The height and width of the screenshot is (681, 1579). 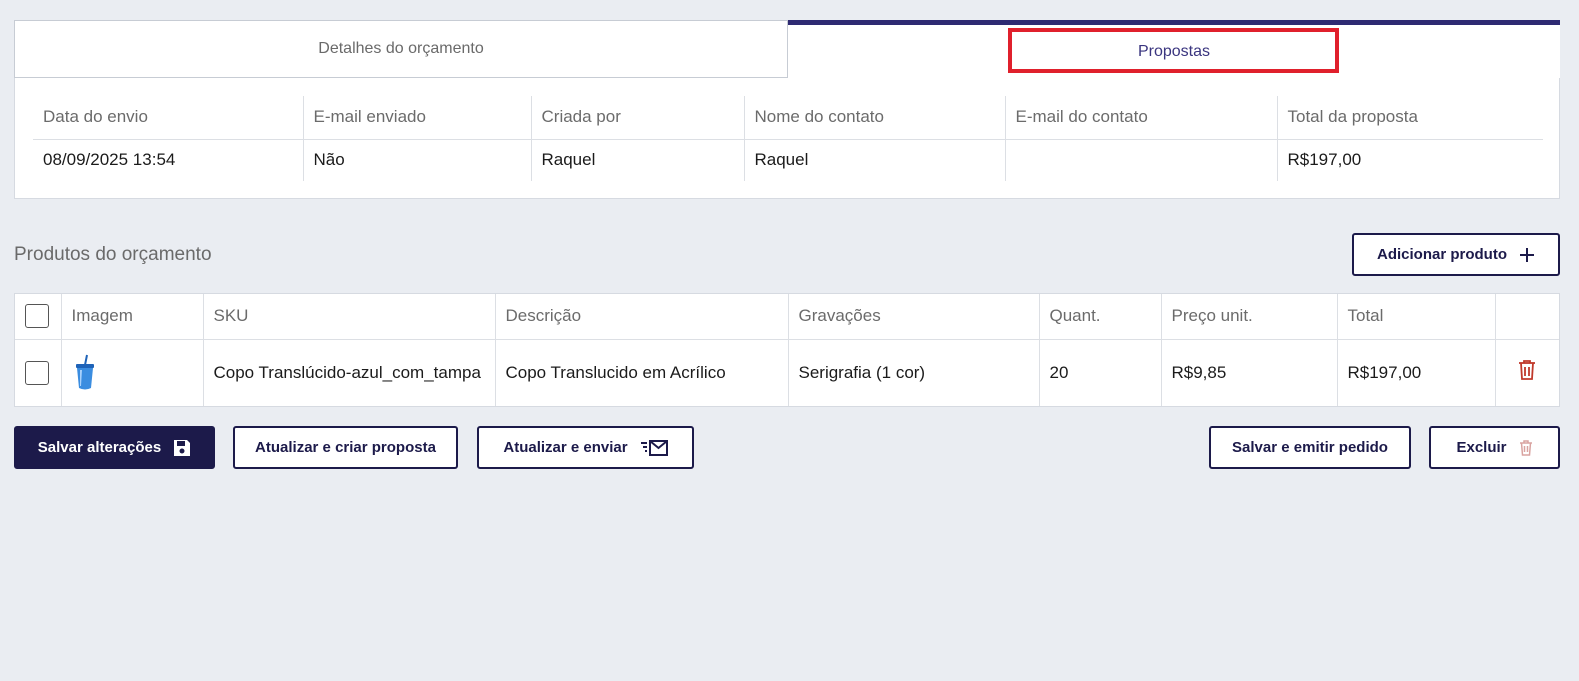 I want to click on unit-price-cell: R$9,85, so click(x=1248, y=372).